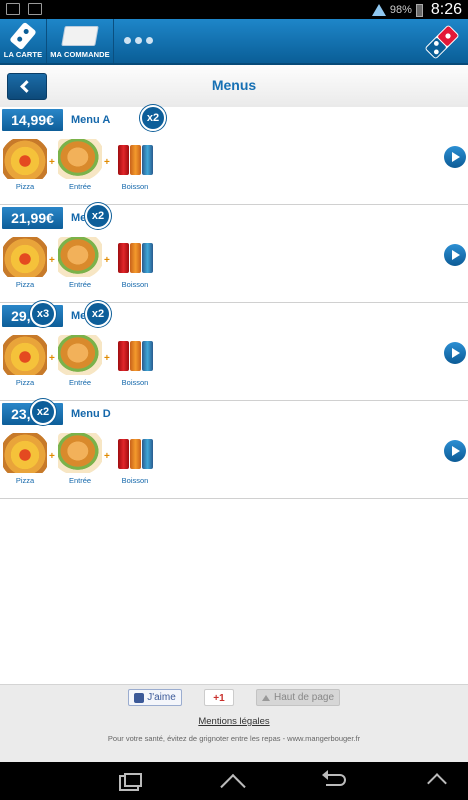 Image resolution: width=468 pixels, height=800 pixels. I want to click on arrow-up-icon, so click(265, 697).